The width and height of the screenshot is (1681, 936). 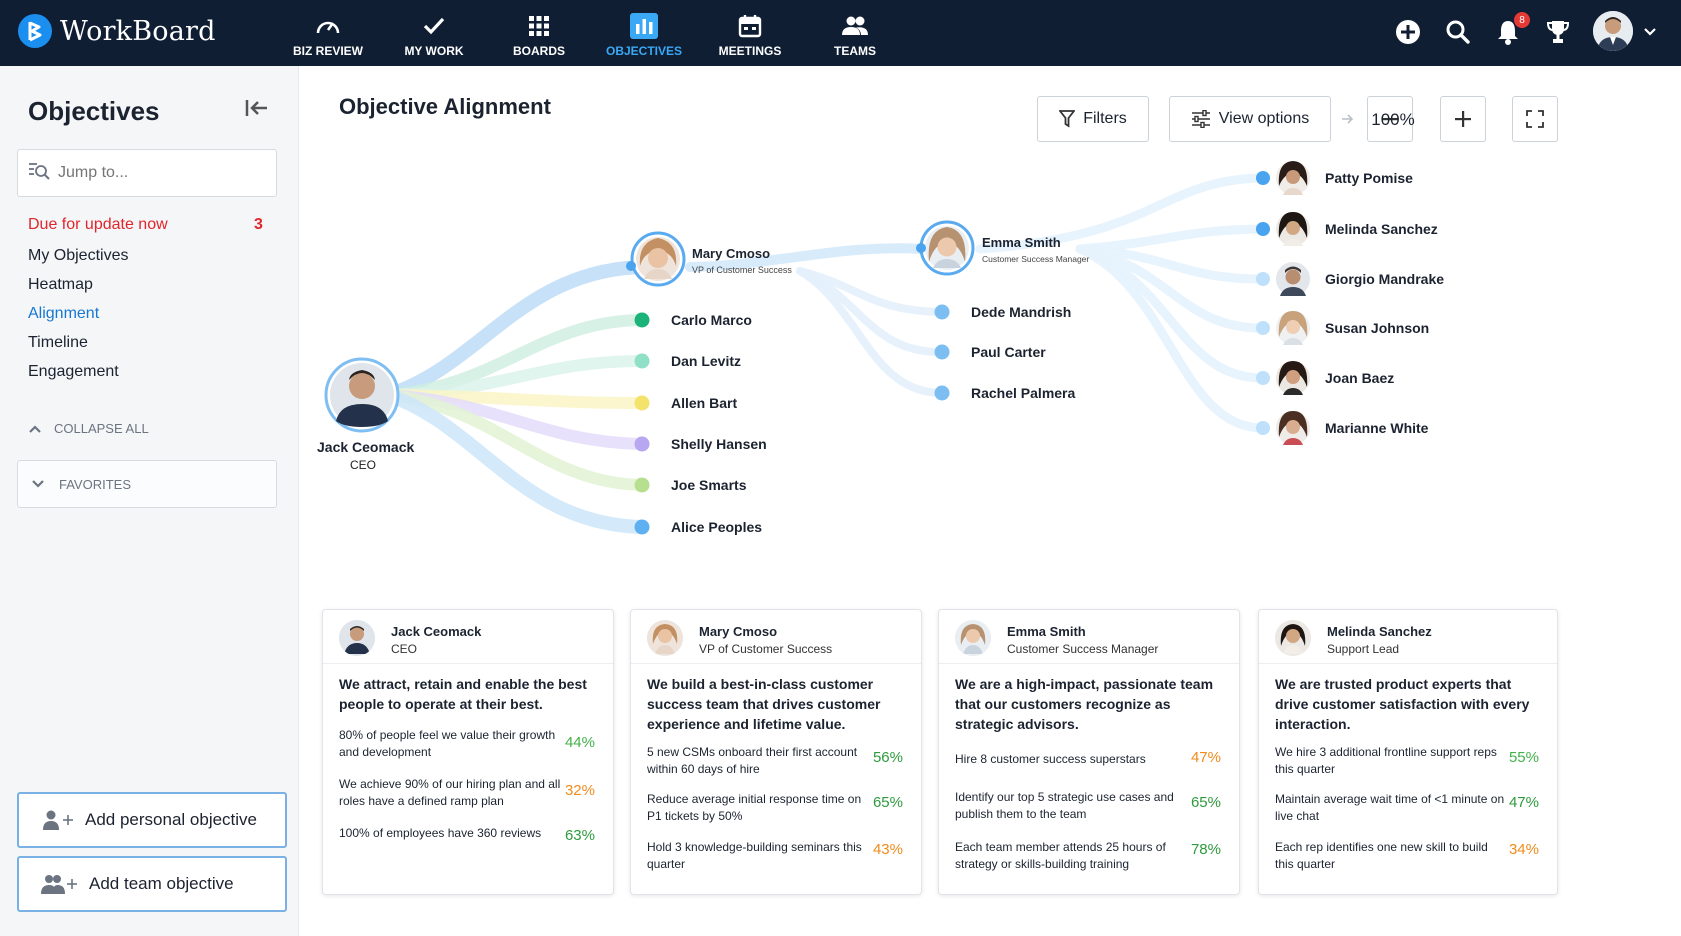 I want to click on nav-boards: BOARDS, so click(x=539, y=33).